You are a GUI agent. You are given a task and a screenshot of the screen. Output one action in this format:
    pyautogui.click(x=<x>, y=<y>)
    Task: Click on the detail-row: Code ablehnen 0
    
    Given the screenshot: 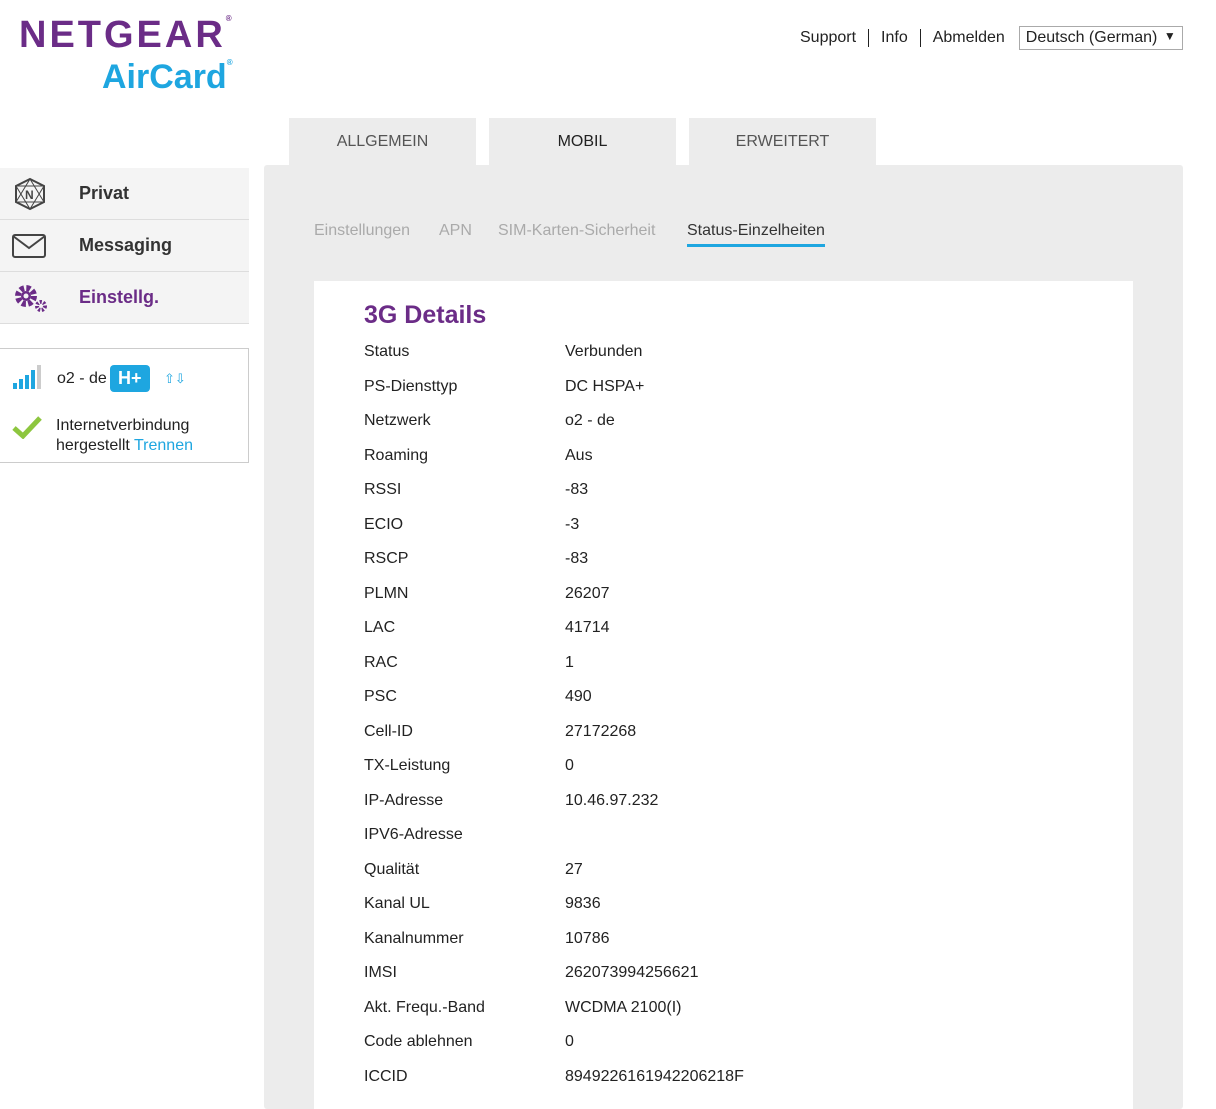 What is the action you would take?
    pyautogui.click(x=469, y=1042)
    